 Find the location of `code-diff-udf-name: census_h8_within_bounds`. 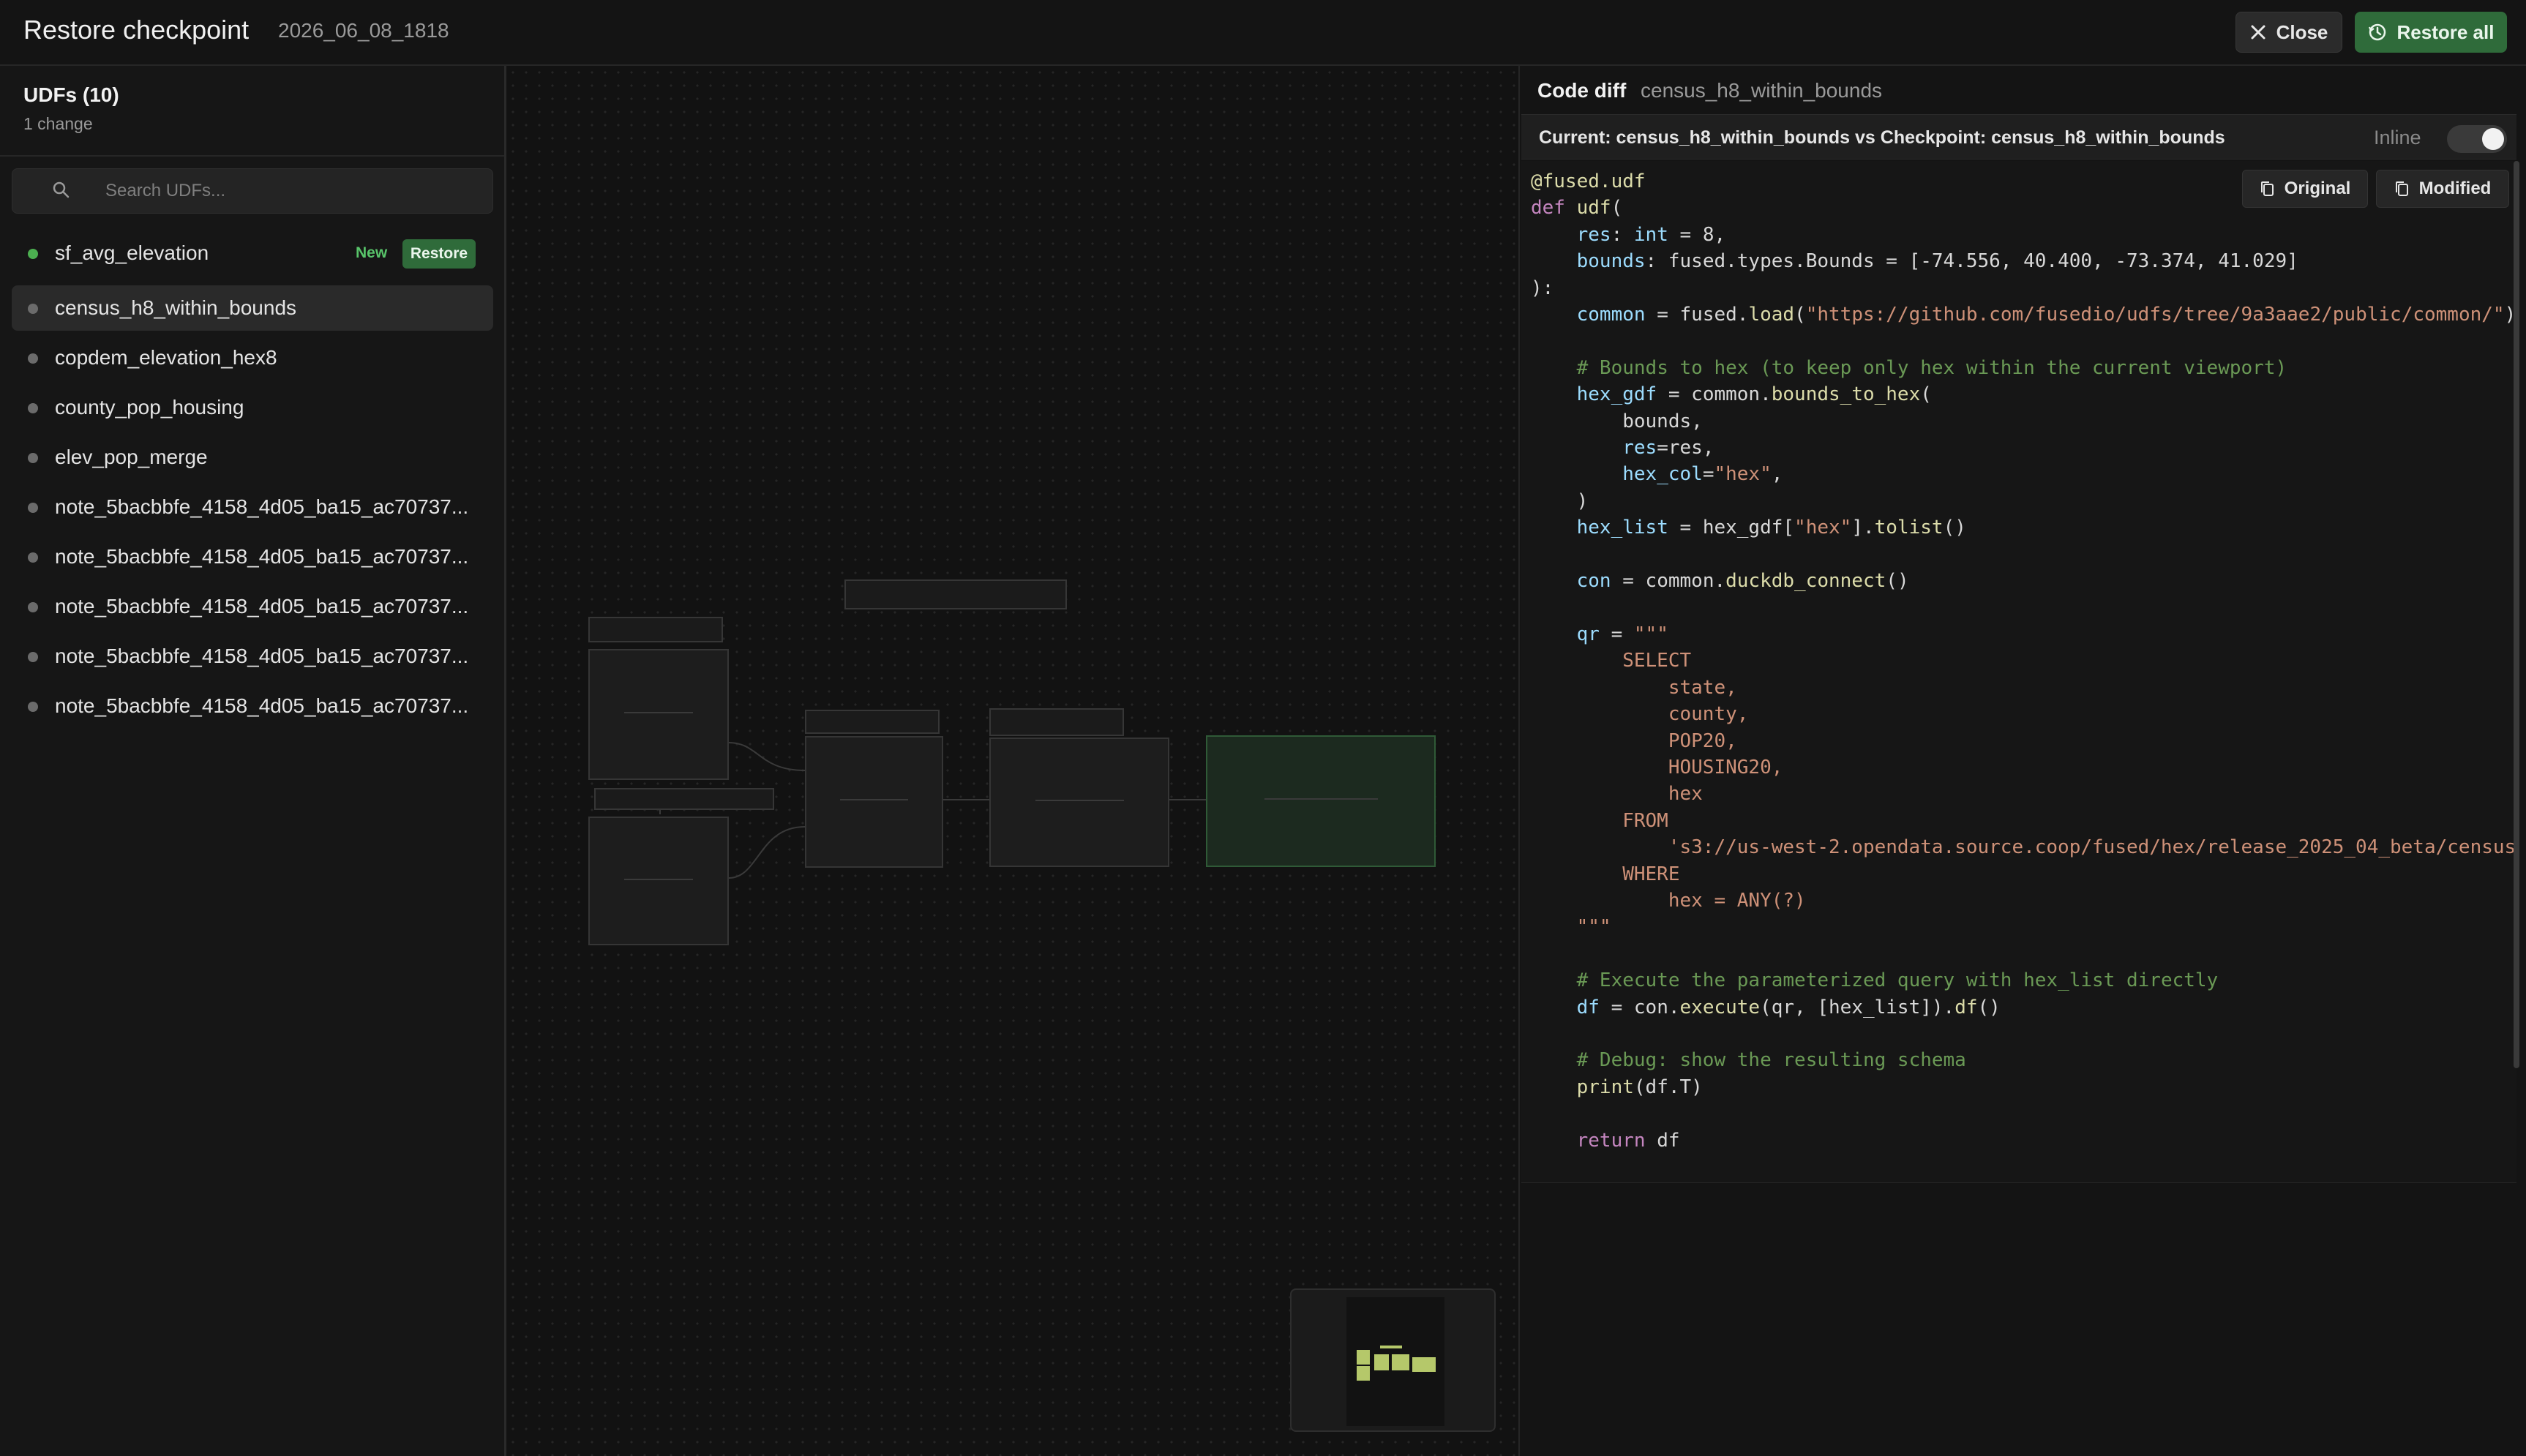

code-diff-udf-name: census_h8_within_bounds is located at coordinates (1762, 90).